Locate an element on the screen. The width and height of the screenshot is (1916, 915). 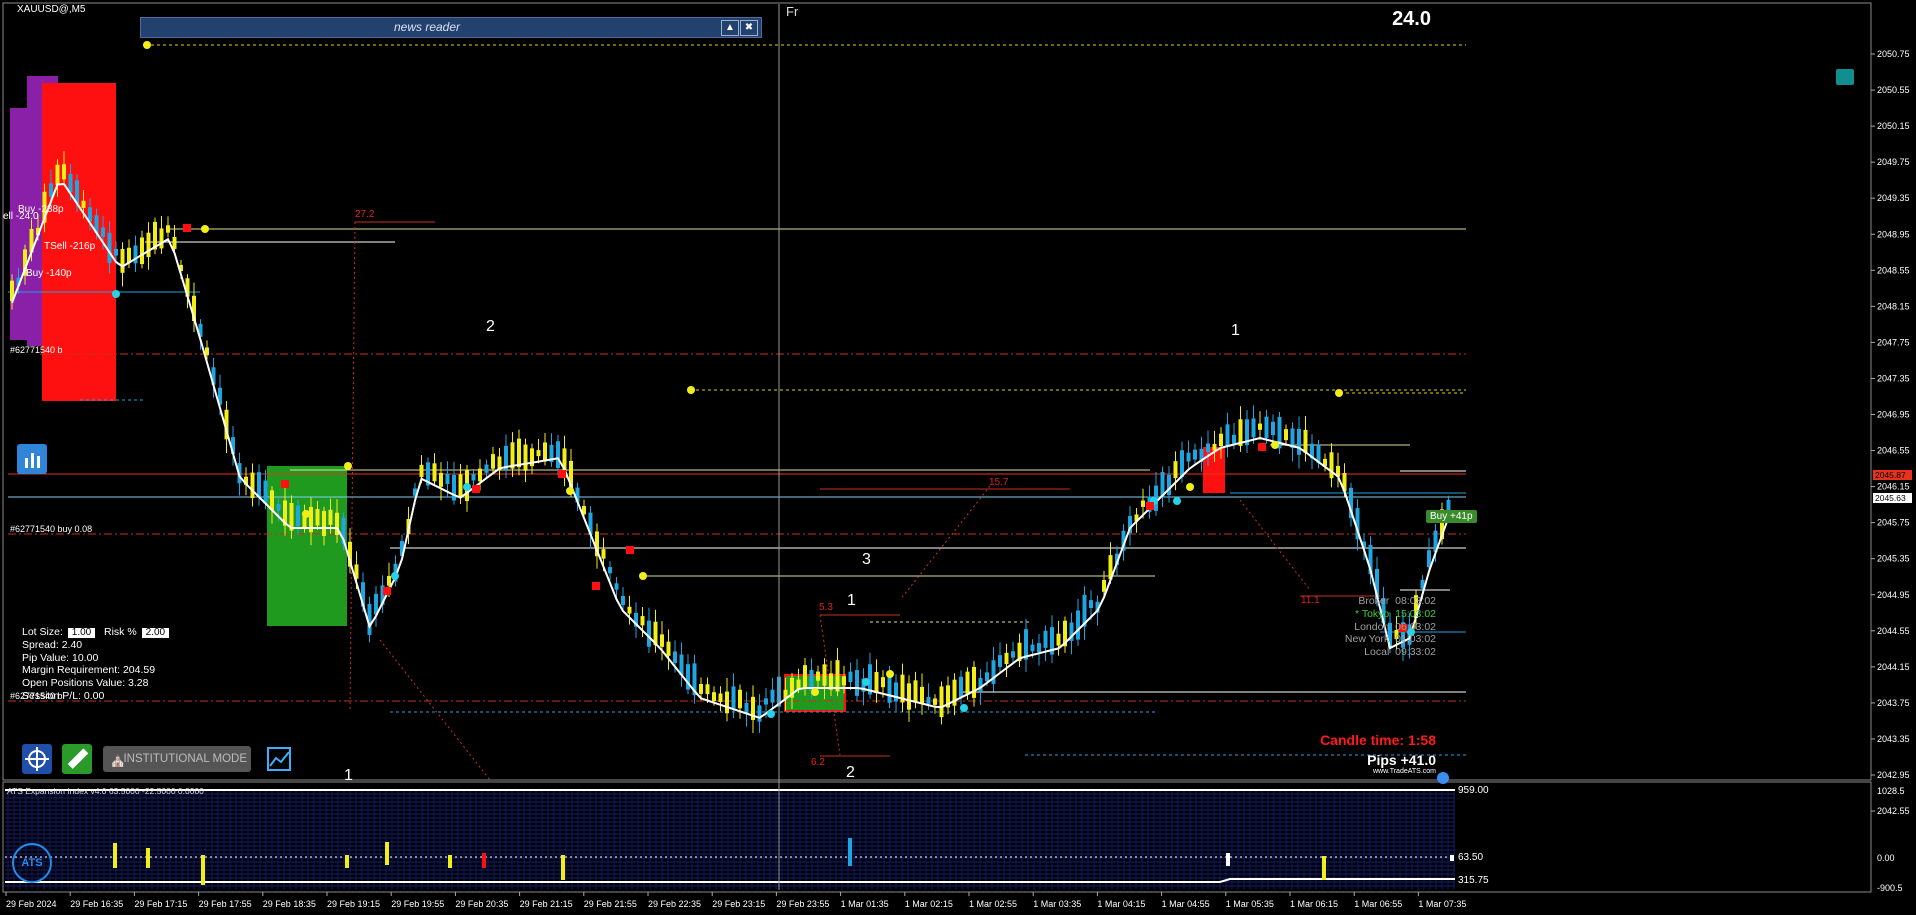
clock-row: New York 01:03:02 is located at coordinates (1390, 639).